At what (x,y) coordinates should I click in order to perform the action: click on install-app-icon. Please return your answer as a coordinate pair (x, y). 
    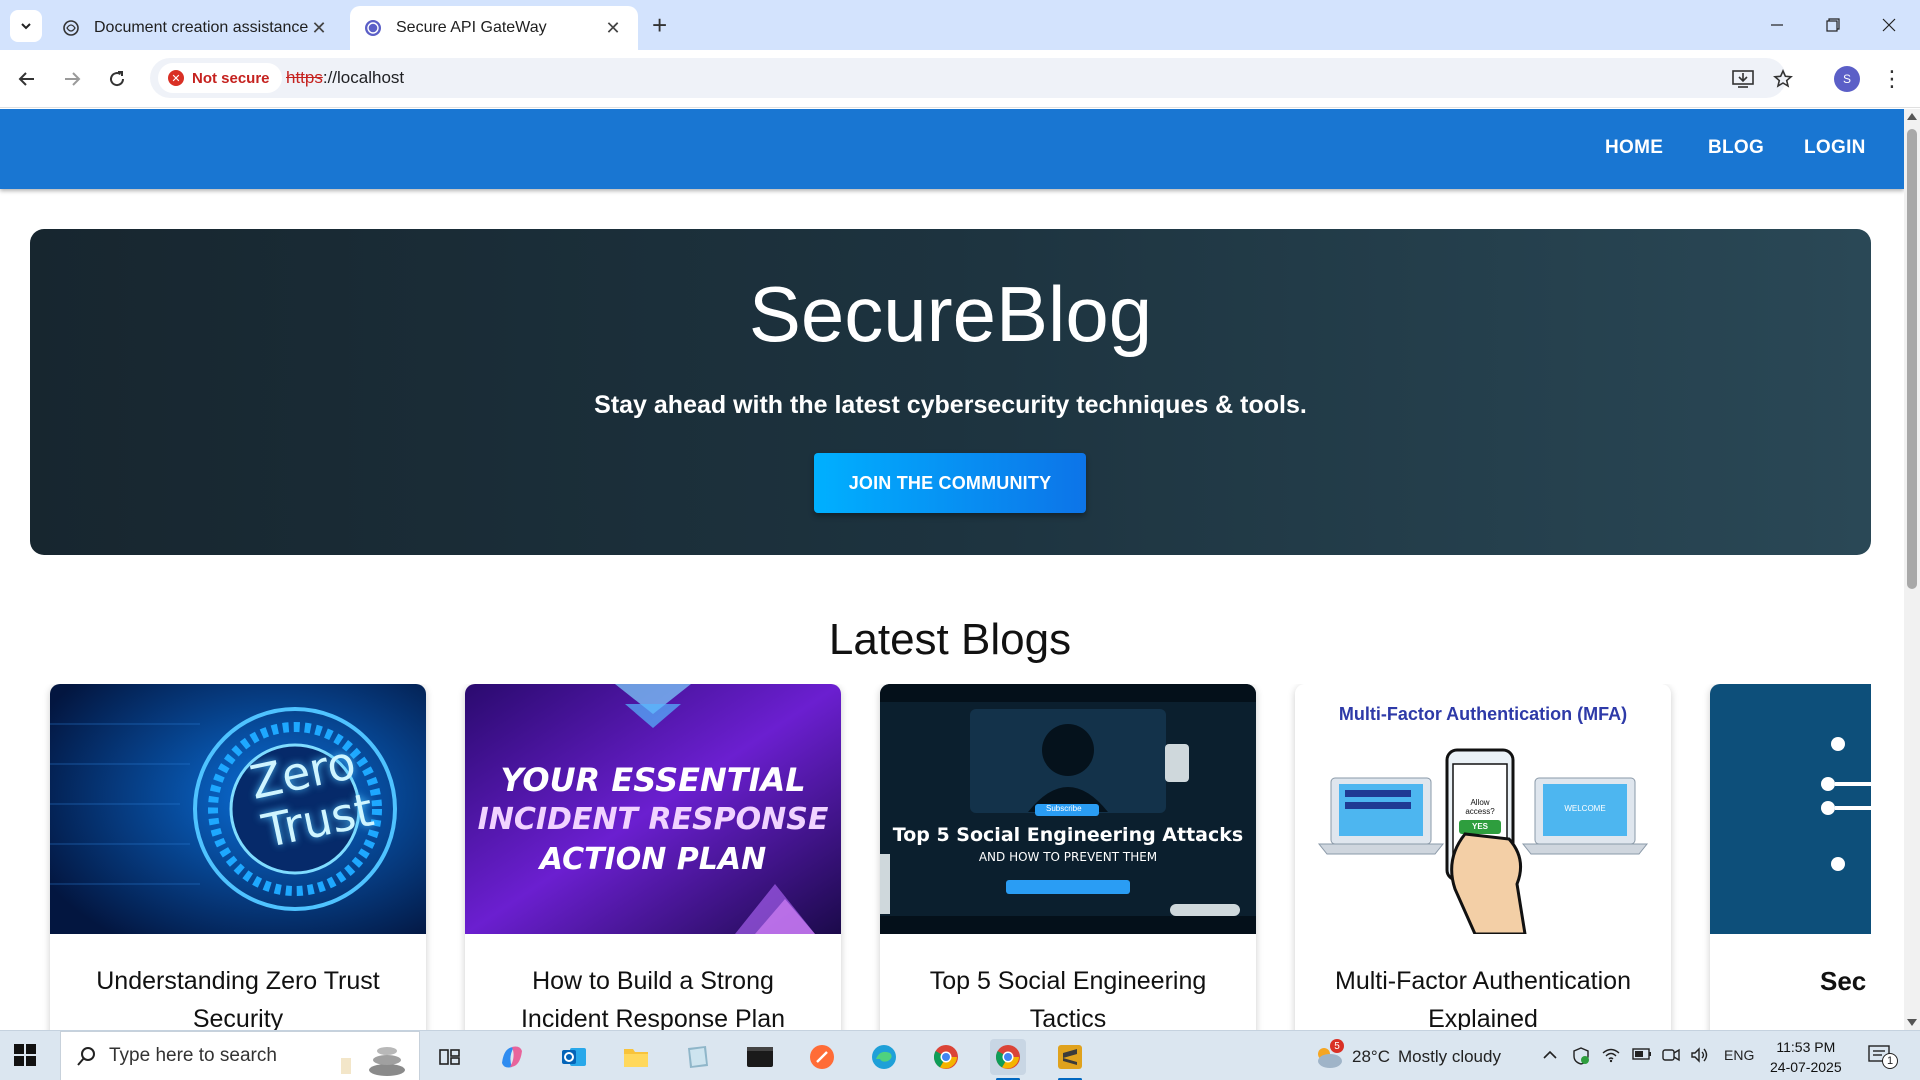
    Looking at the image, I should click on (1743, 79).